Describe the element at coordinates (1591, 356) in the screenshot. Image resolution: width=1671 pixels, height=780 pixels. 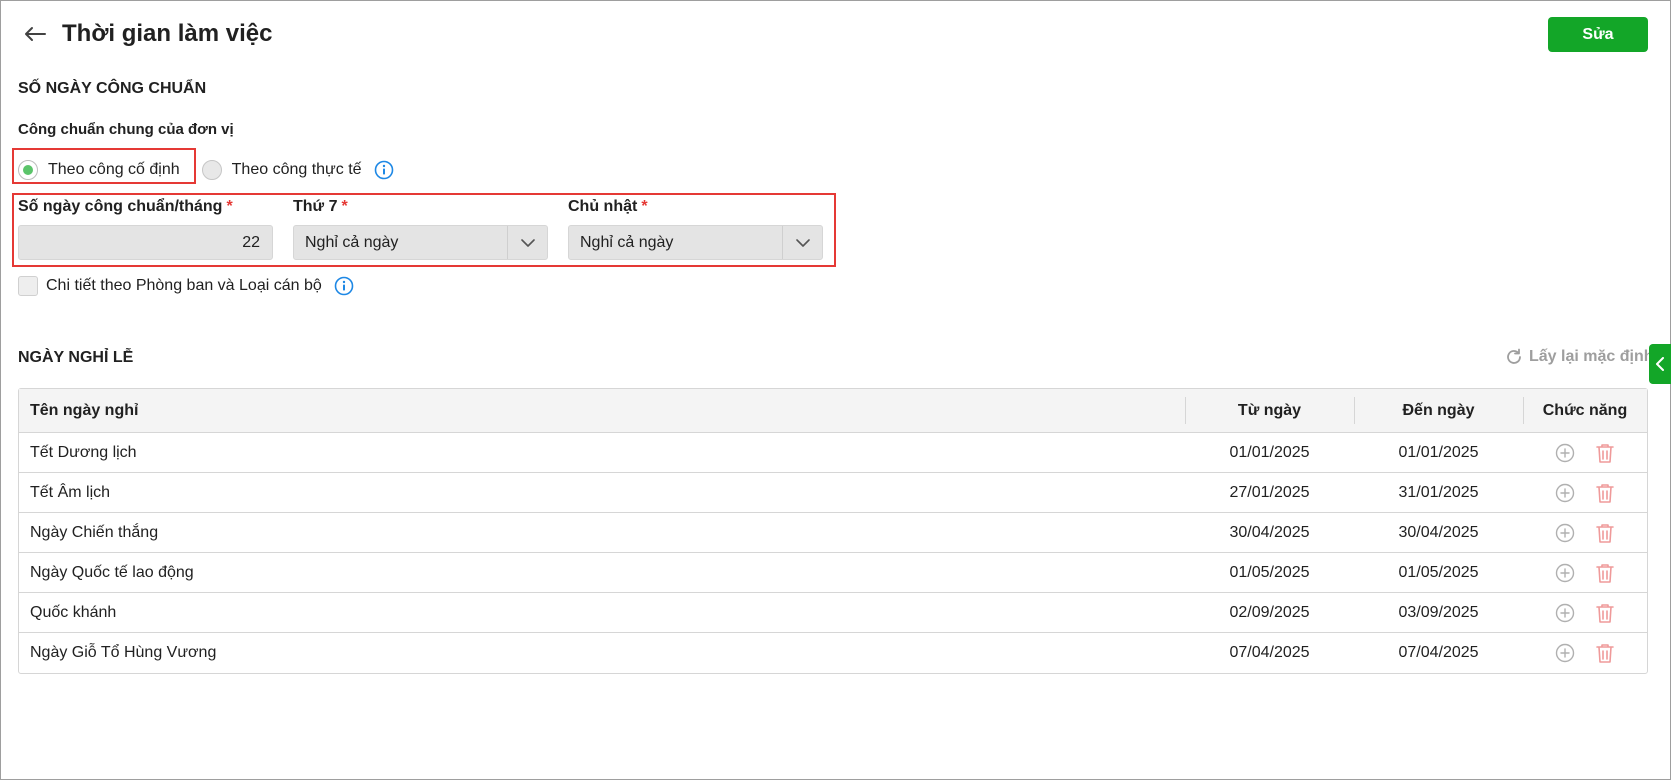
I see `reset-default-label: Lấy lại mặc định` at that location.